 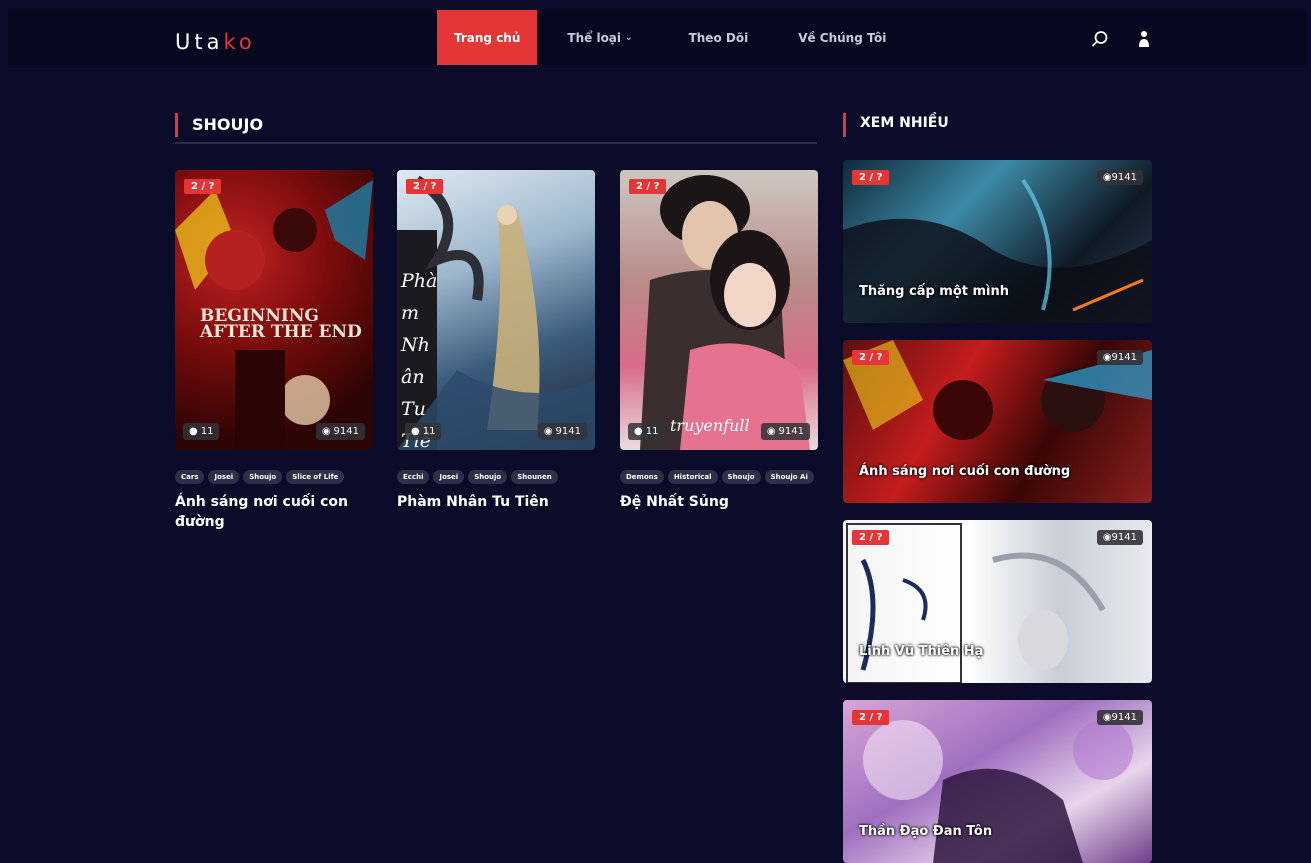 I want to click on nav-label: Trang chủ, so click(x=487, y=37).